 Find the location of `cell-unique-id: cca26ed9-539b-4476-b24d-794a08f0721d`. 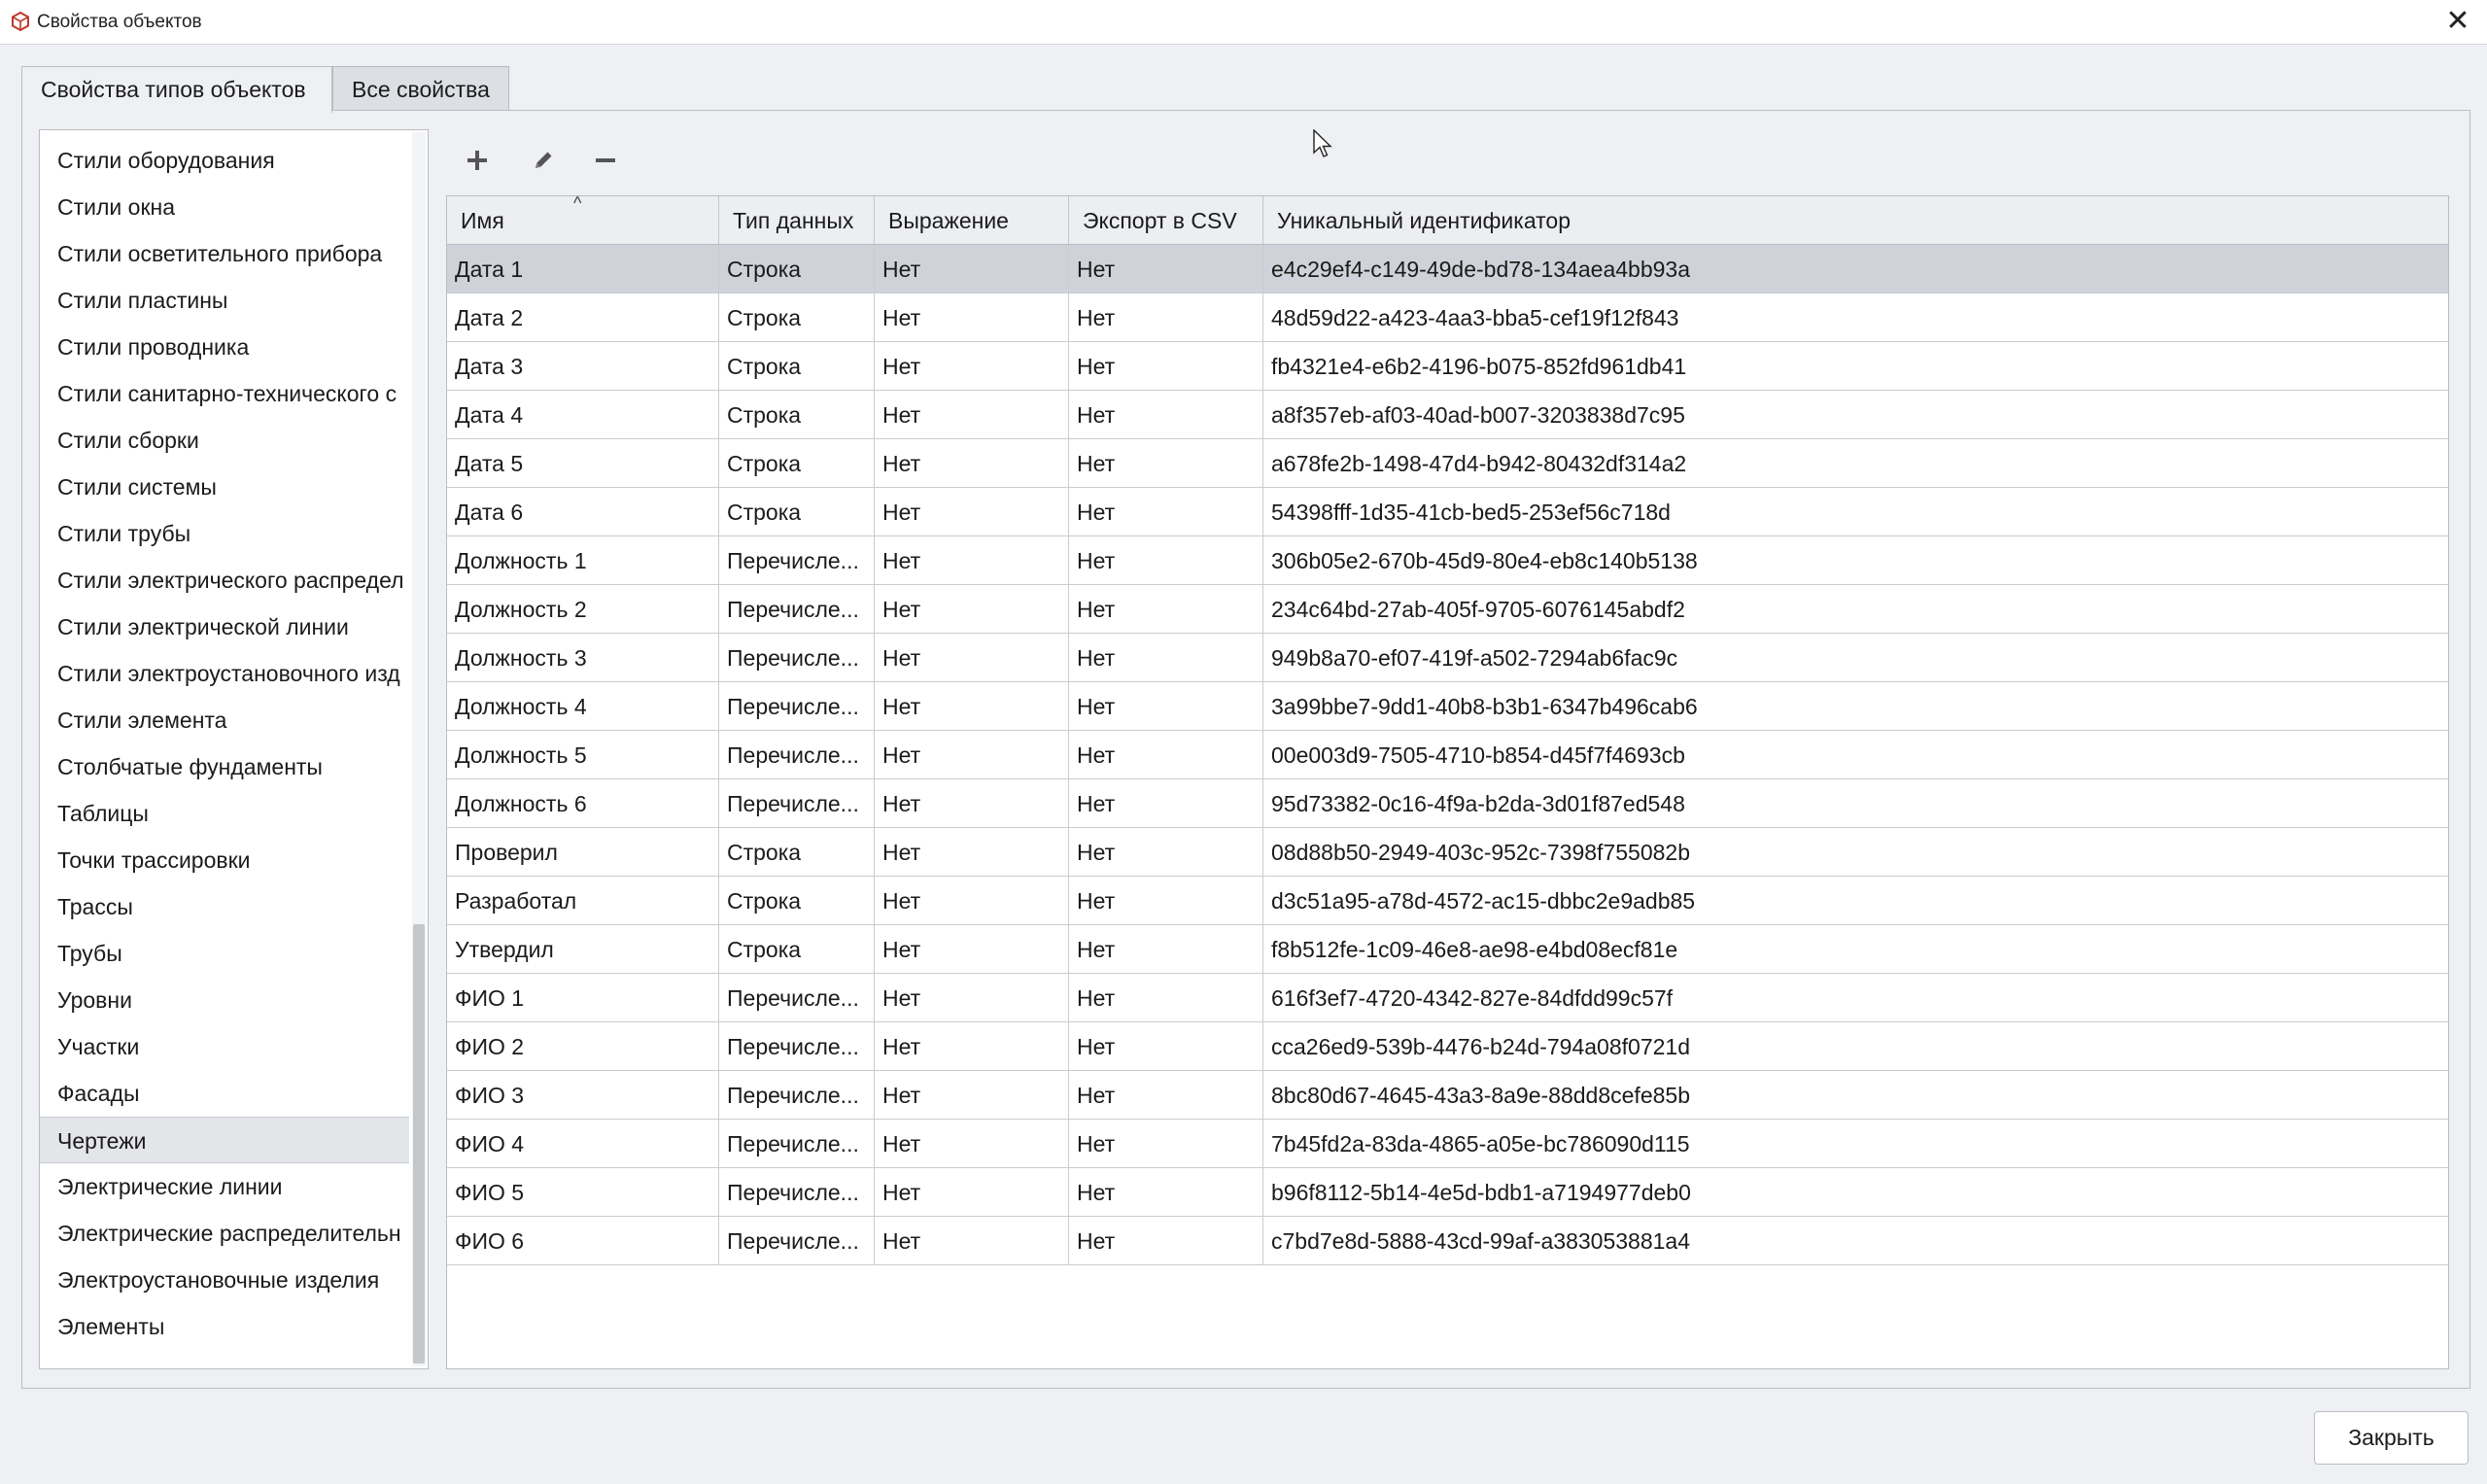

cell-unique-id: cca26ed9-539b-4476-b24d-794a08f0721d is located at coordinates (1481, 1046).